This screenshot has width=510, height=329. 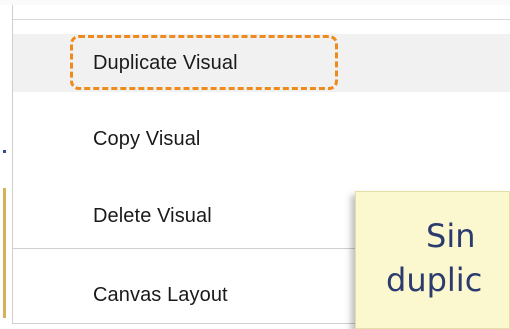 I want to click on highlight-callout-box, so click(x=204, y=62).